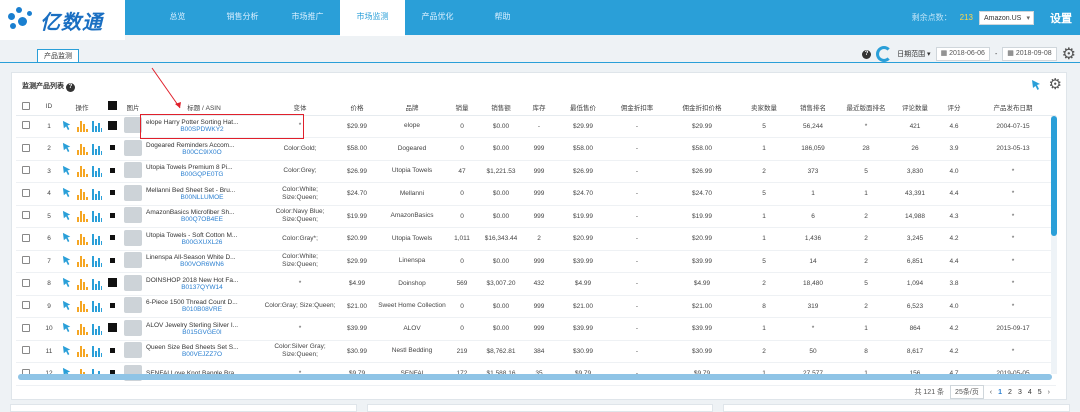  What do you see at coordinates (202, 219) in the screenshot?
I see `product-asin: B00Q7OB4EE` at bounding box center [202, 219].